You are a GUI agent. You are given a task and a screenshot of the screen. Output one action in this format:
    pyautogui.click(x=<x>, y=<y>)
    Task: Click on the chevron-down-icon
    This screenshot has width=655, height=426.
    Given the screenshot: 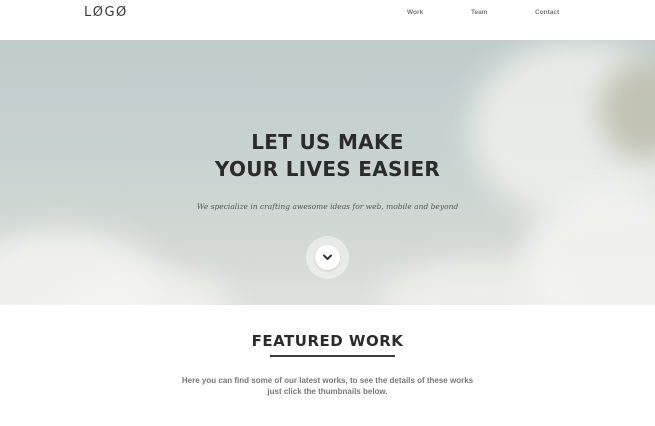 What is the action you would take?
    pyautogui.click(x=327, y=257)
    